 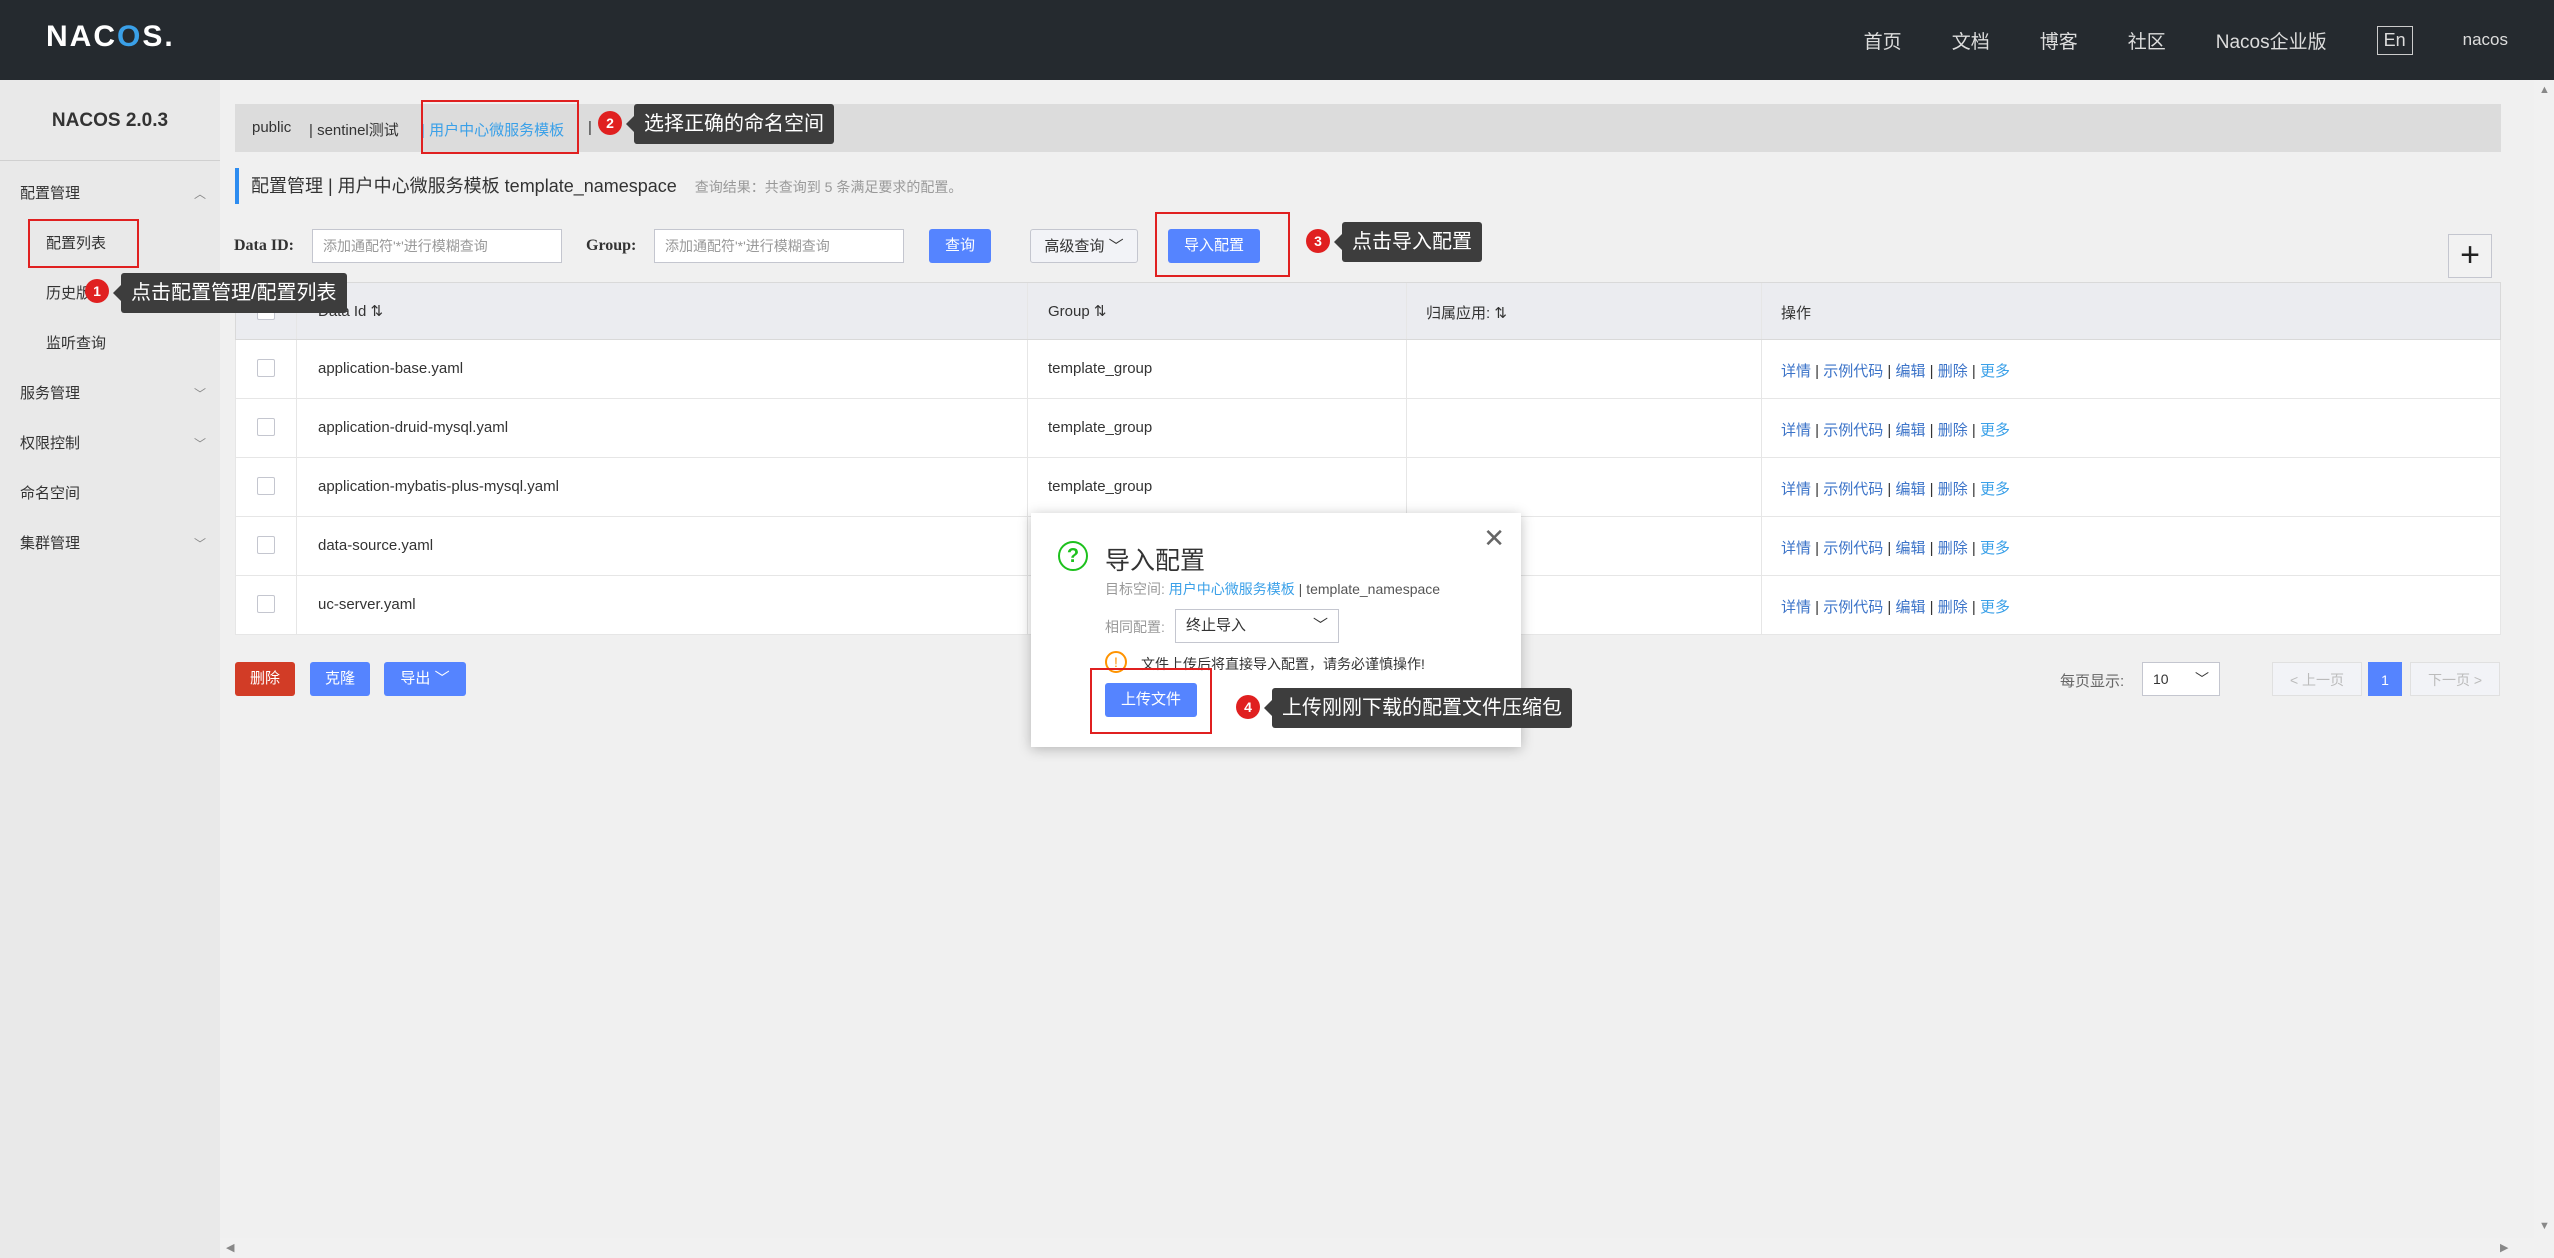 I want to click on sidebar-item-listener-query: 监听查询, so click(x=110, y=344).